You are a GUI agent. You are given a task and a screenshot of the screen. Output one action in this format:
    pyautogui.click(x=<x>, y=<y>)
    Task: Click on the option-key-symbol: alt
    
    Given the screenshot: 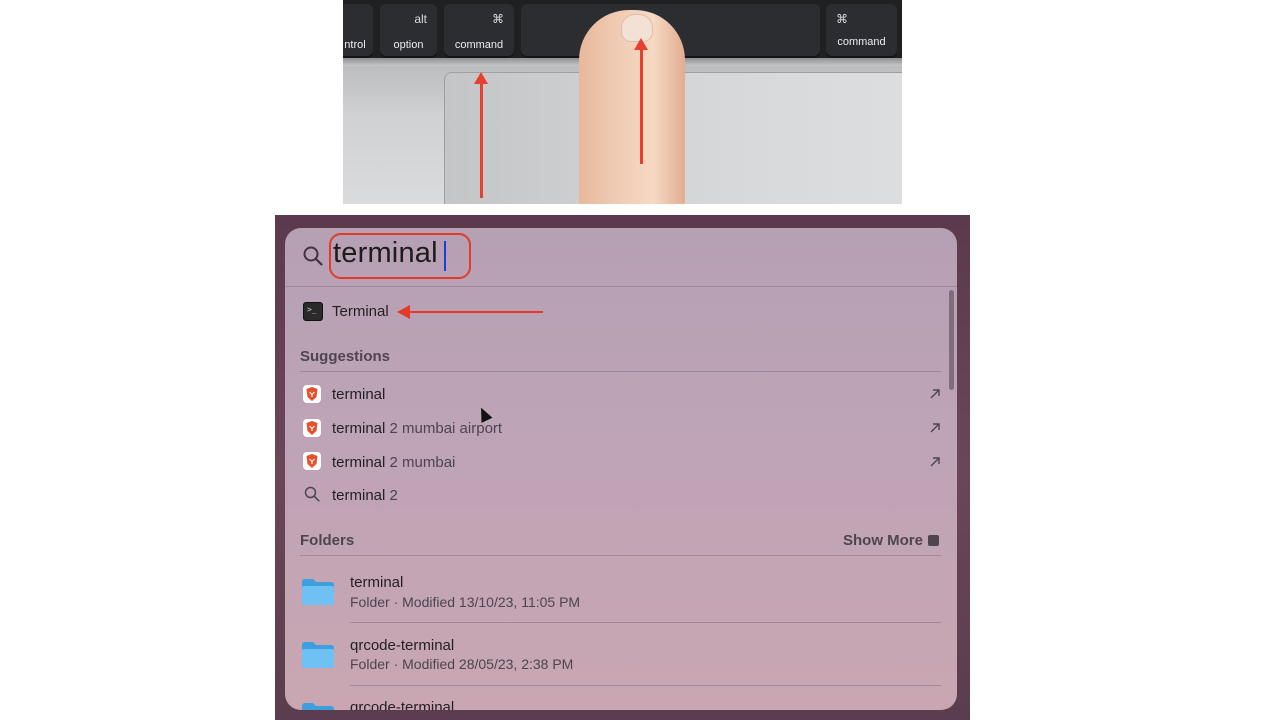 What is the action you would take?
    pyautogui.click(x=420, y=19)
    